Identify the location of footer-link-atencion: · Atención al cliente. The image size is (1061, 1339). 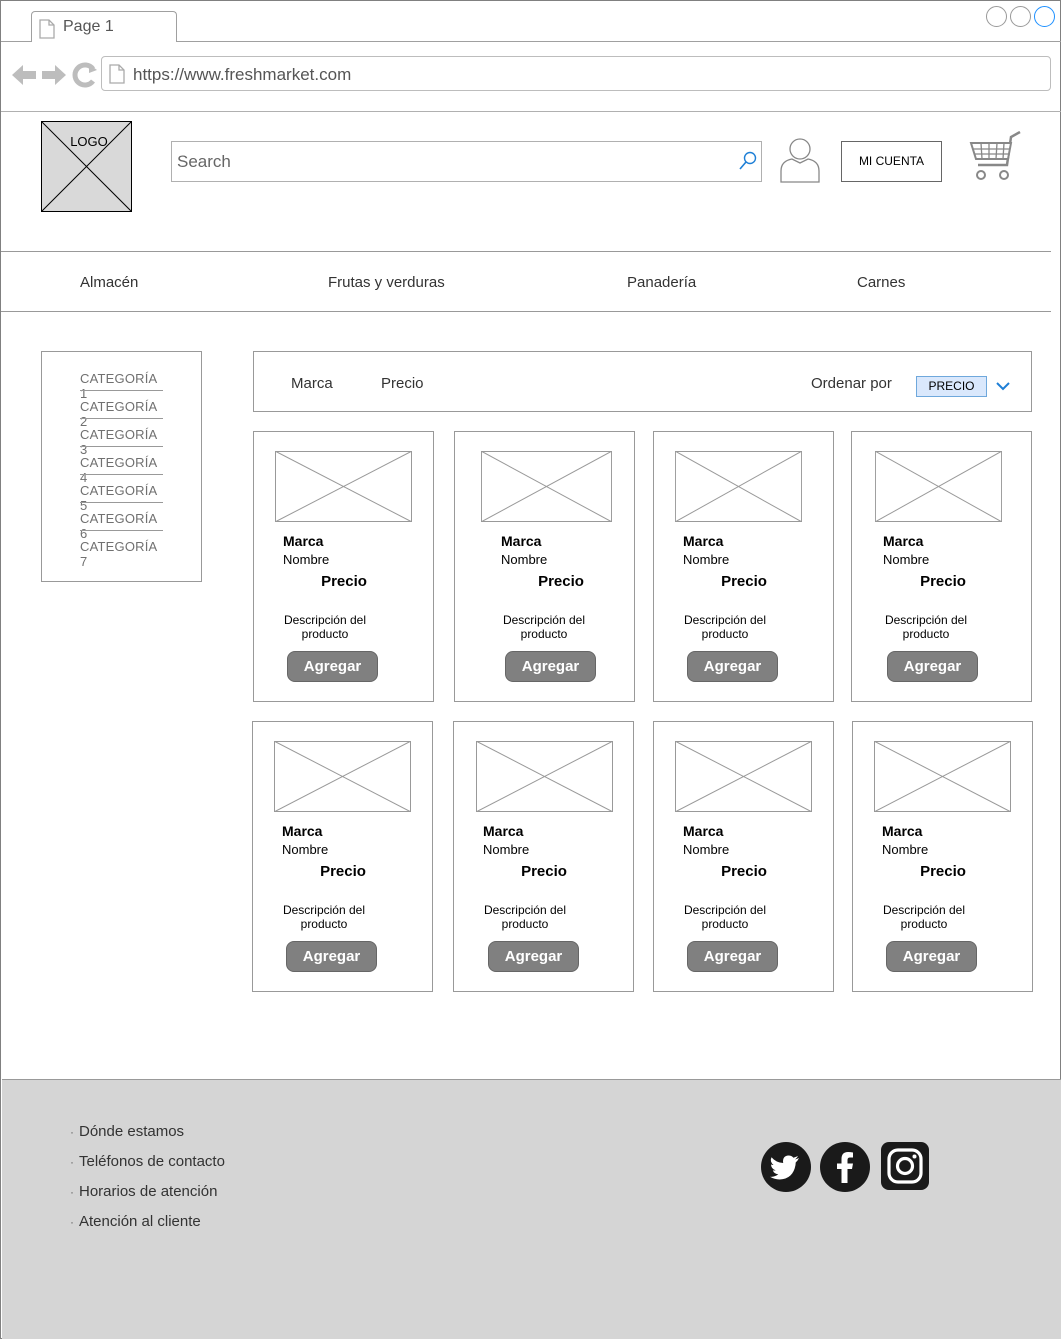
(135, 1221).